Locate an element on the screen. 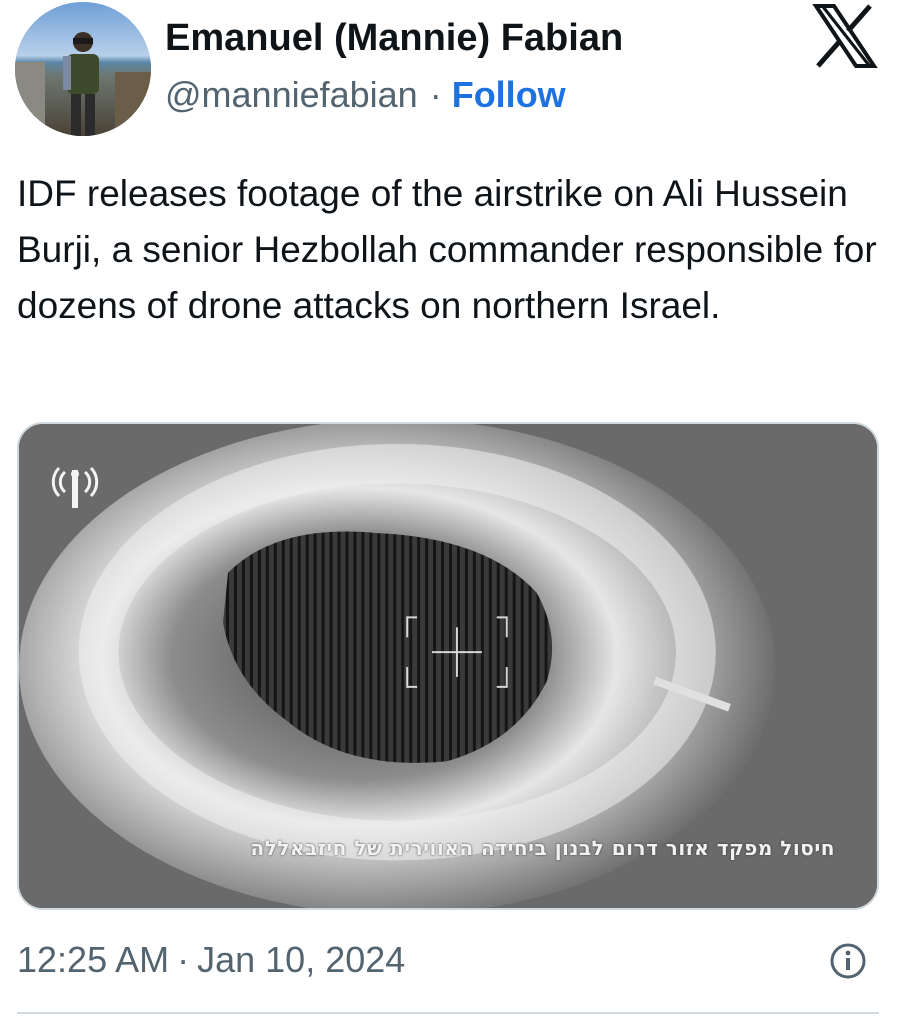 The width and height of the screenshot is (897, 1024). idf-spokesperson-icon is located at coordinates (75, 487).